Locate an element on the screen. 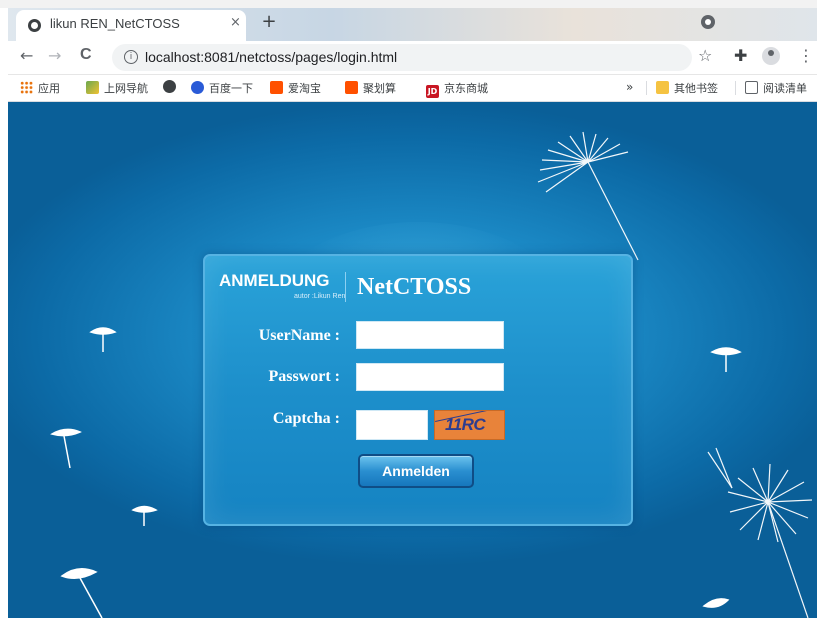 Image resolution: width=817 pixels, height=618 pixels. tab-close-button: × is located at coordinates (235, 22).